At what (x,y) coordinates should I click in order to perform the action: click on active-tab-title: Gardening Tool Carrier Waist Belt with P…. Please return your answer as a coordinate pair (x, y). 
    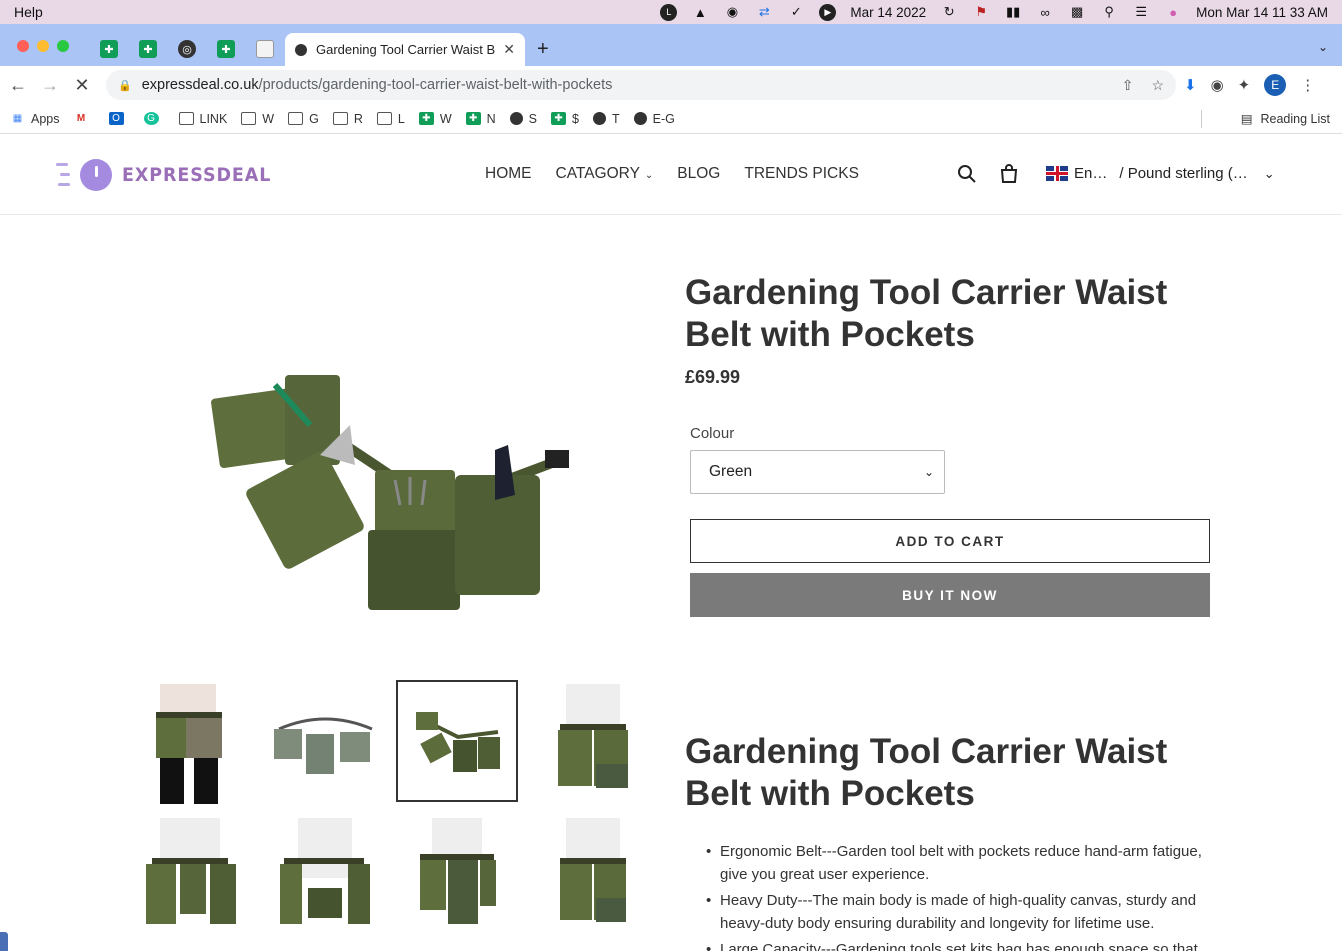
    Looking at the image, I should click on (406, 49).